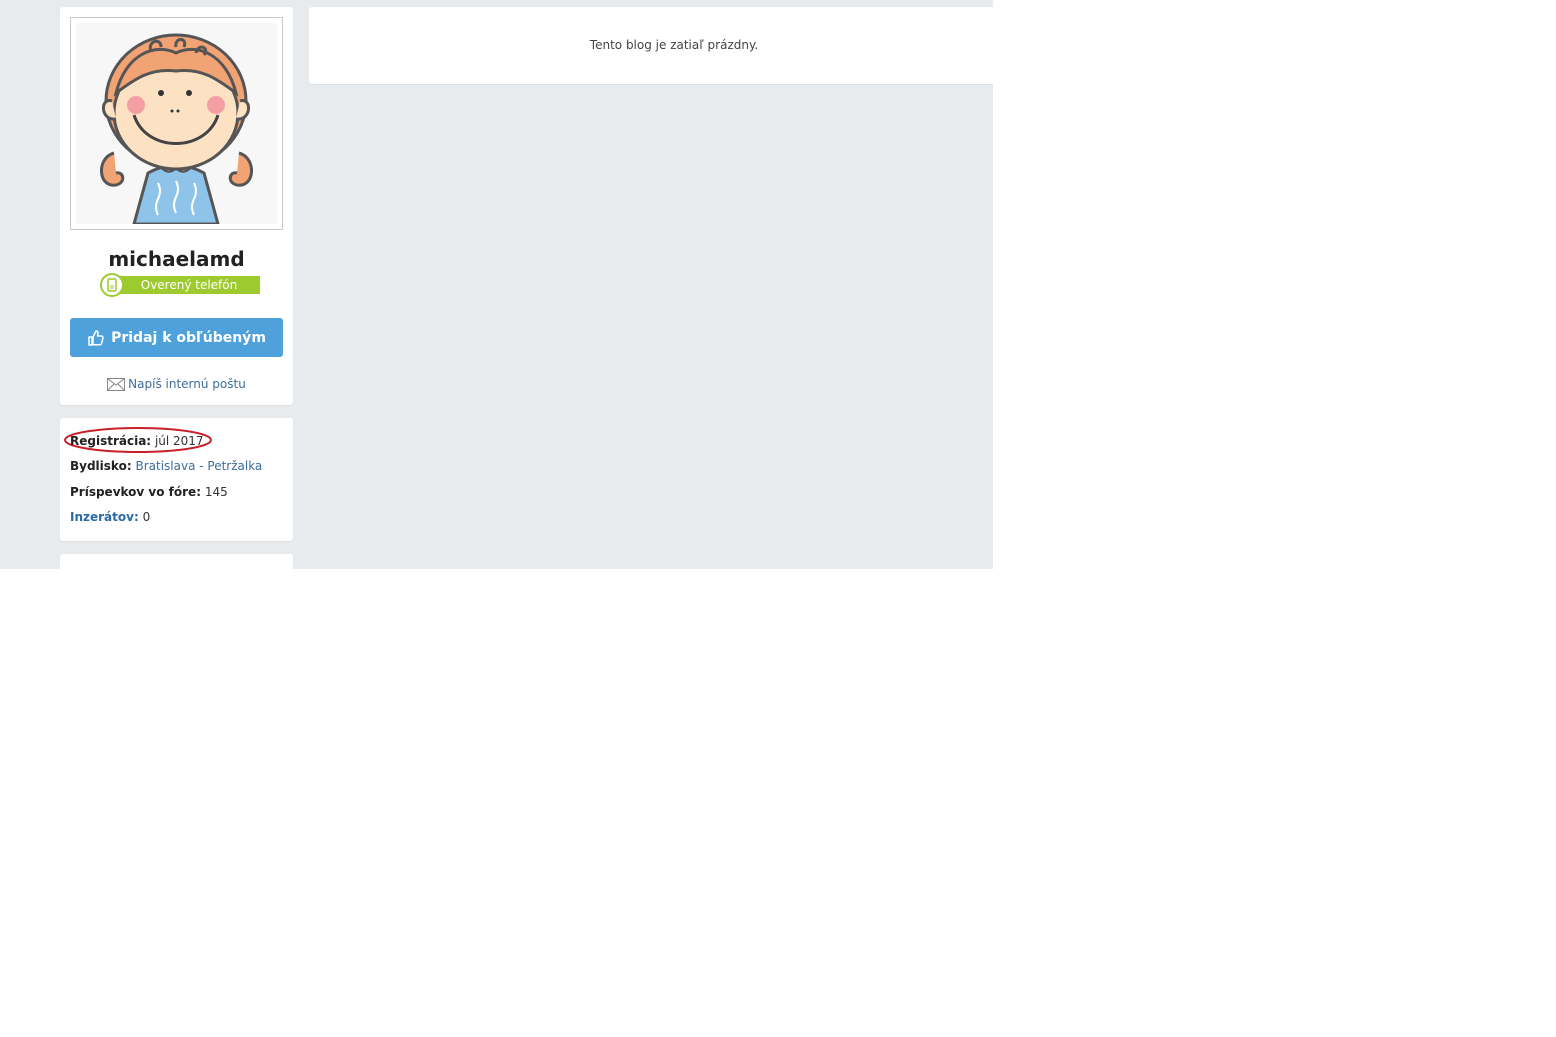 This screenshot has width=1556, height=1037. I want to click on registration-row: Registrácia: júl 2017, so click(137, 441).